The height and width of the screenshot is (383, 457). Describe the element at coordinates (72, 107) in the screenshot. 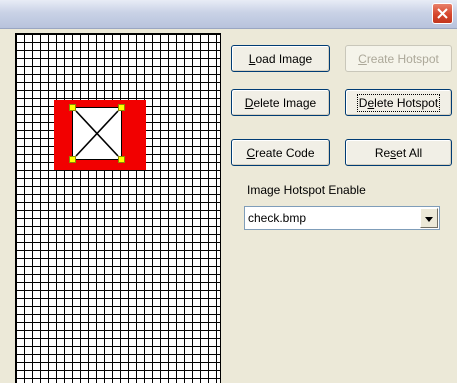

I see `resize-handle-top-left` at that location.